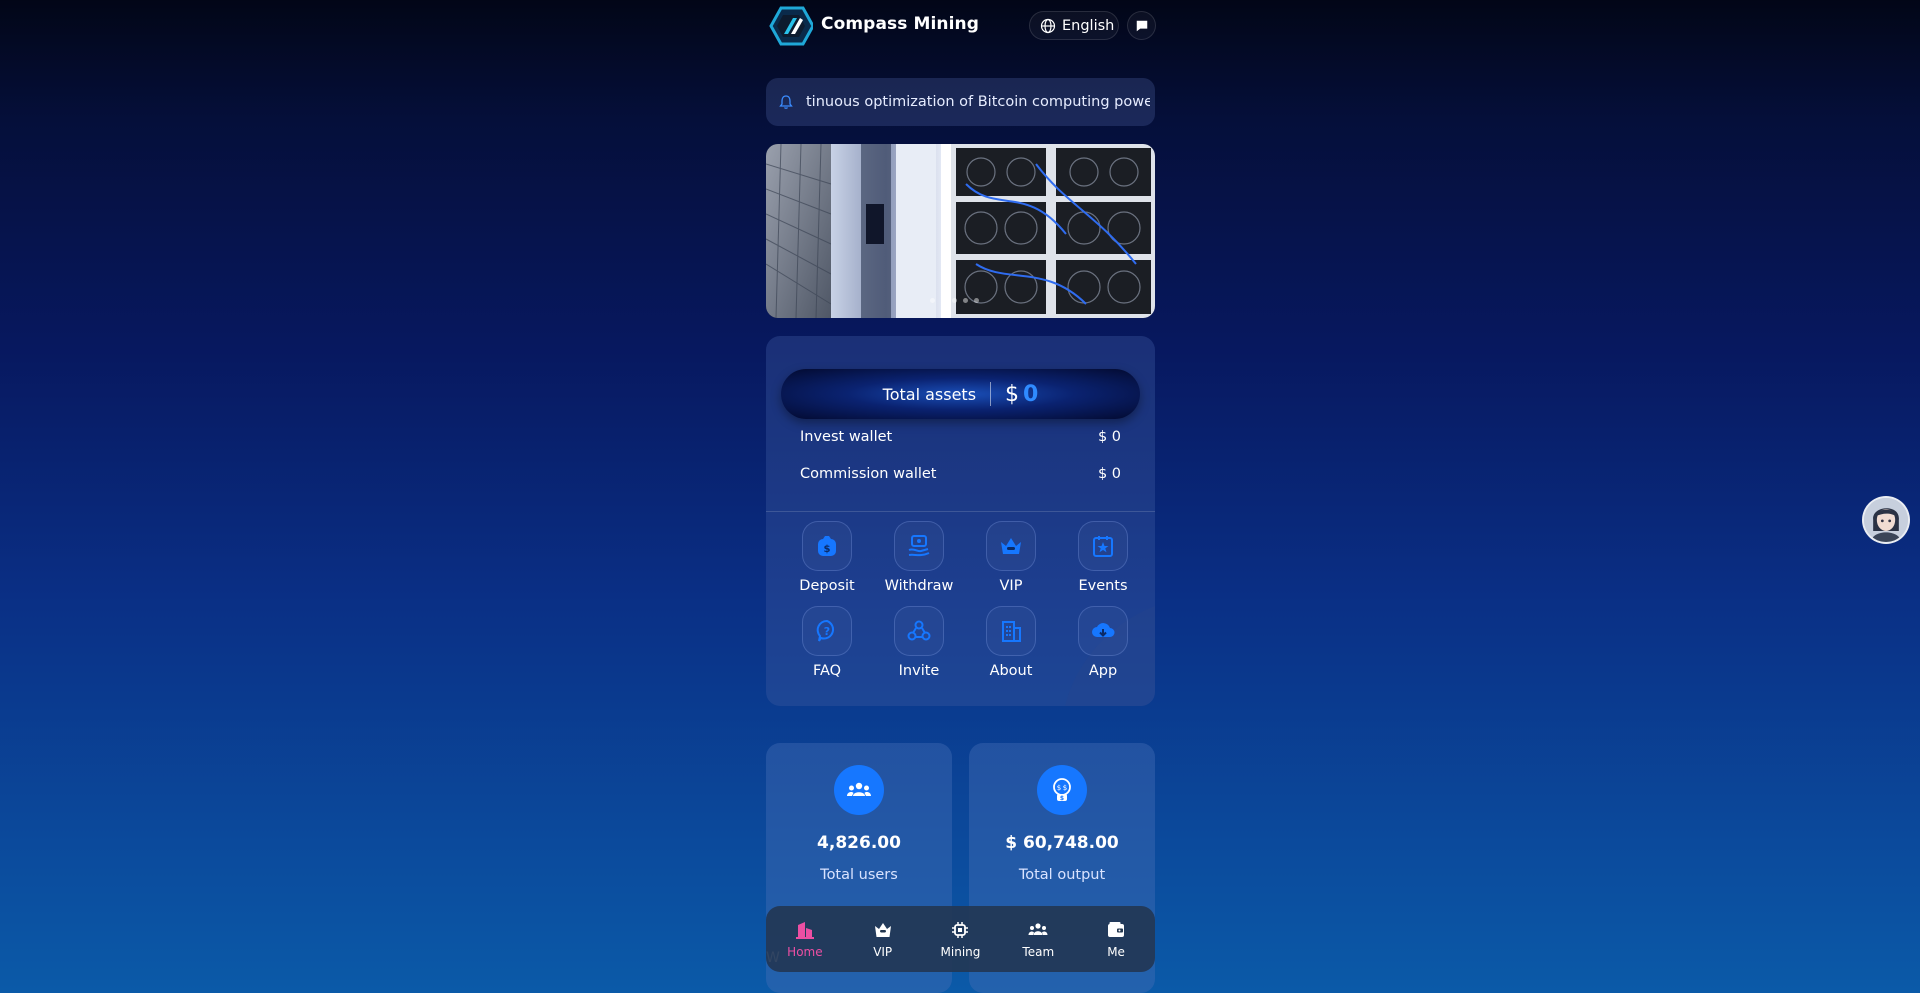 The height and width of the screenshot is (993, 1920). What do you see at coordinates (1031, 394) in the screenshot?
I see `total-assets-value: 0` at bounding box center [1031, 394].